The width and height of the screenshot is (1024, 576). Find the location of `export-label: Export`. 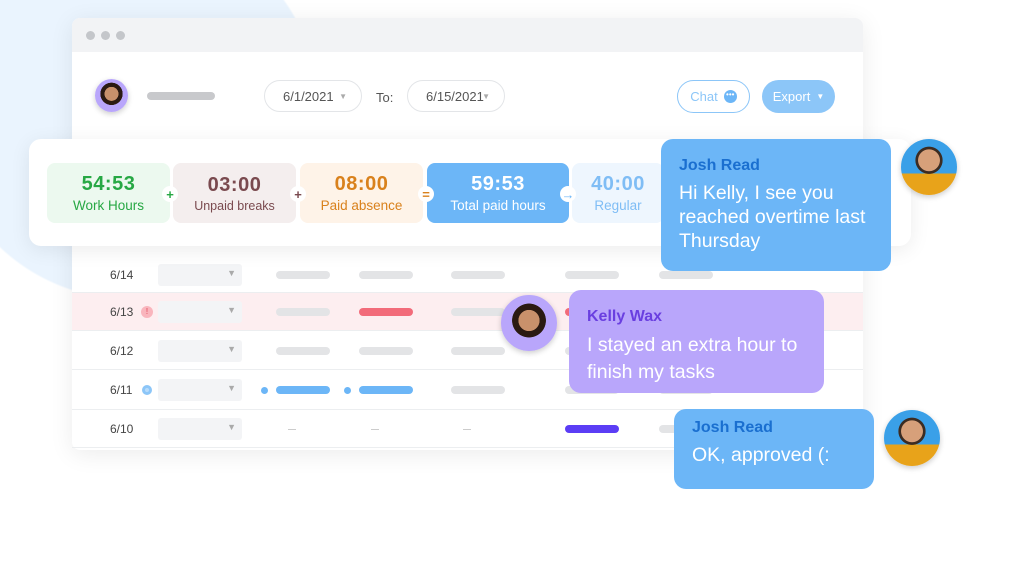

export-label: Export is located at coordinates (791, 96).